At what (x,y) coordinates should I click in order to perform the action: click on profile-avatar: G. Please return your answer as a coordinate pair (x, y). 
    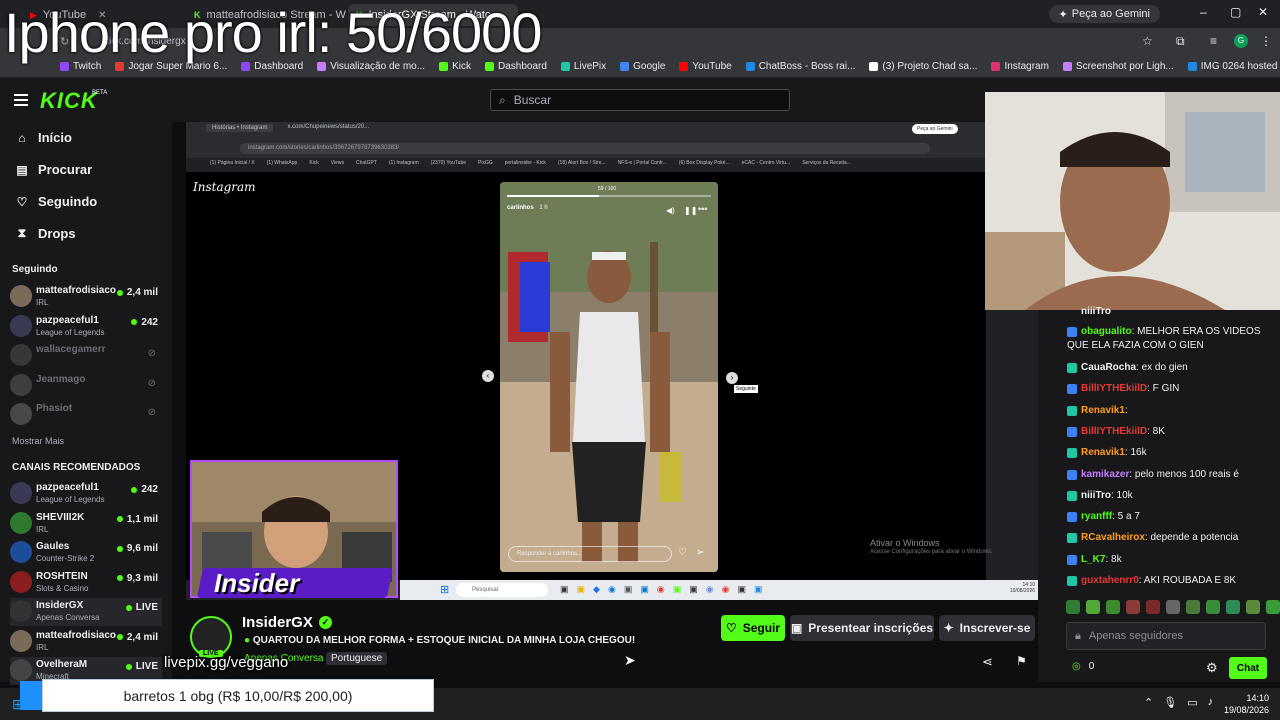
    Looking at the image, I should click on (1241, 41).